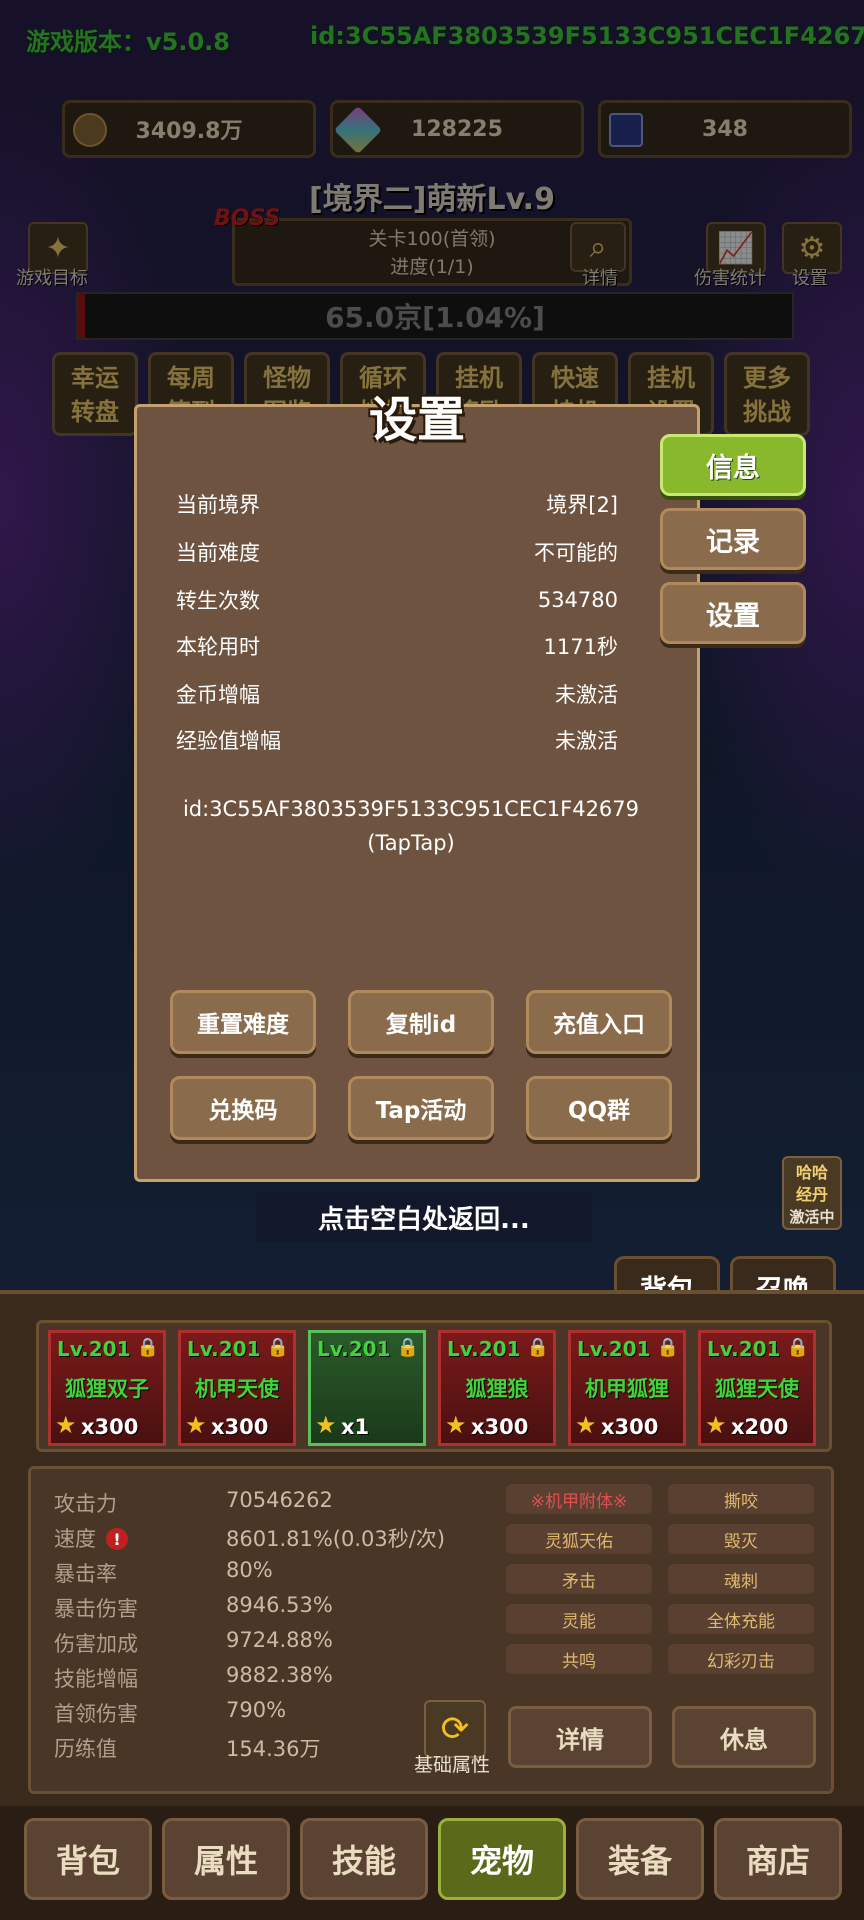  Describe the element at coordinates (760, 1427) in the screenshot. I see `pet-count: x200` at that location.